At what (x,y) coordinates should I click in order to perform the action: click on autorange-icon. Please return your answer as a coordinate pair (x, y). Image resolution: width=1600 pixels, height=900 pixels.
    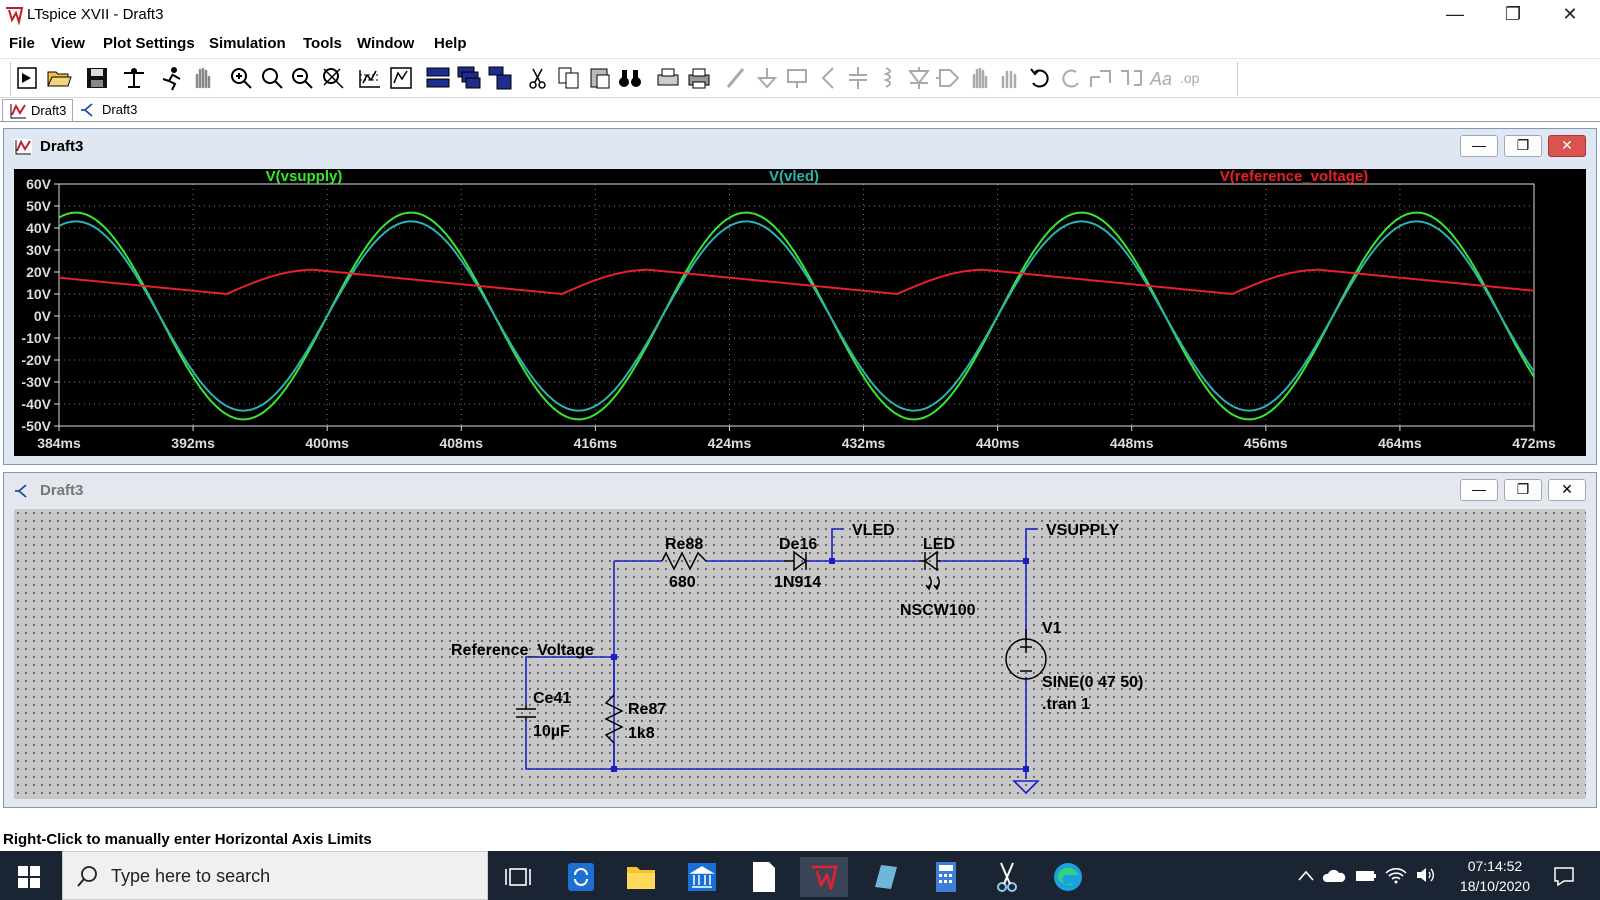
    Looking at the image, I should click on (370, 78).